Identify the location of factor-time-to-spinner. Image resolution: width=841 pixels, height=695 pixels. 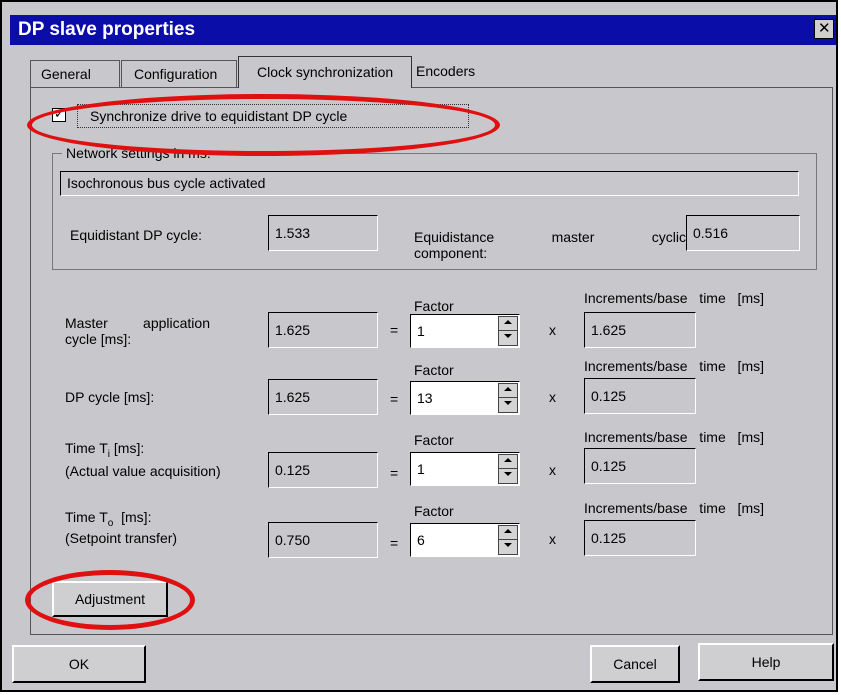
(508, 540).